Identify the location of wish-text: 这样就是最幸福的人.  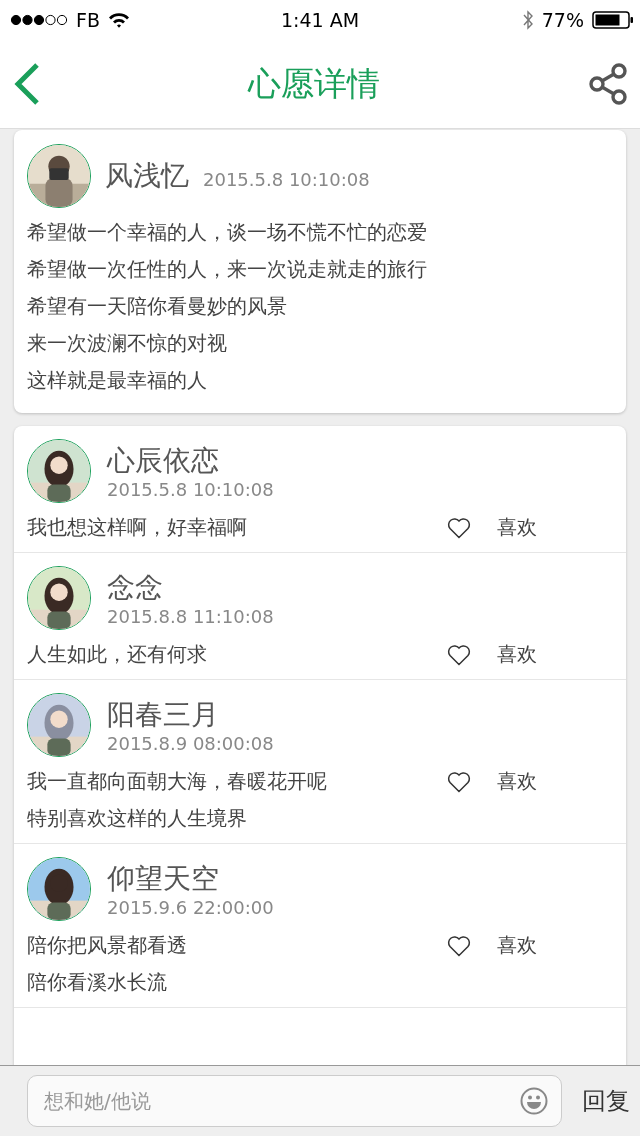
(117, 380).